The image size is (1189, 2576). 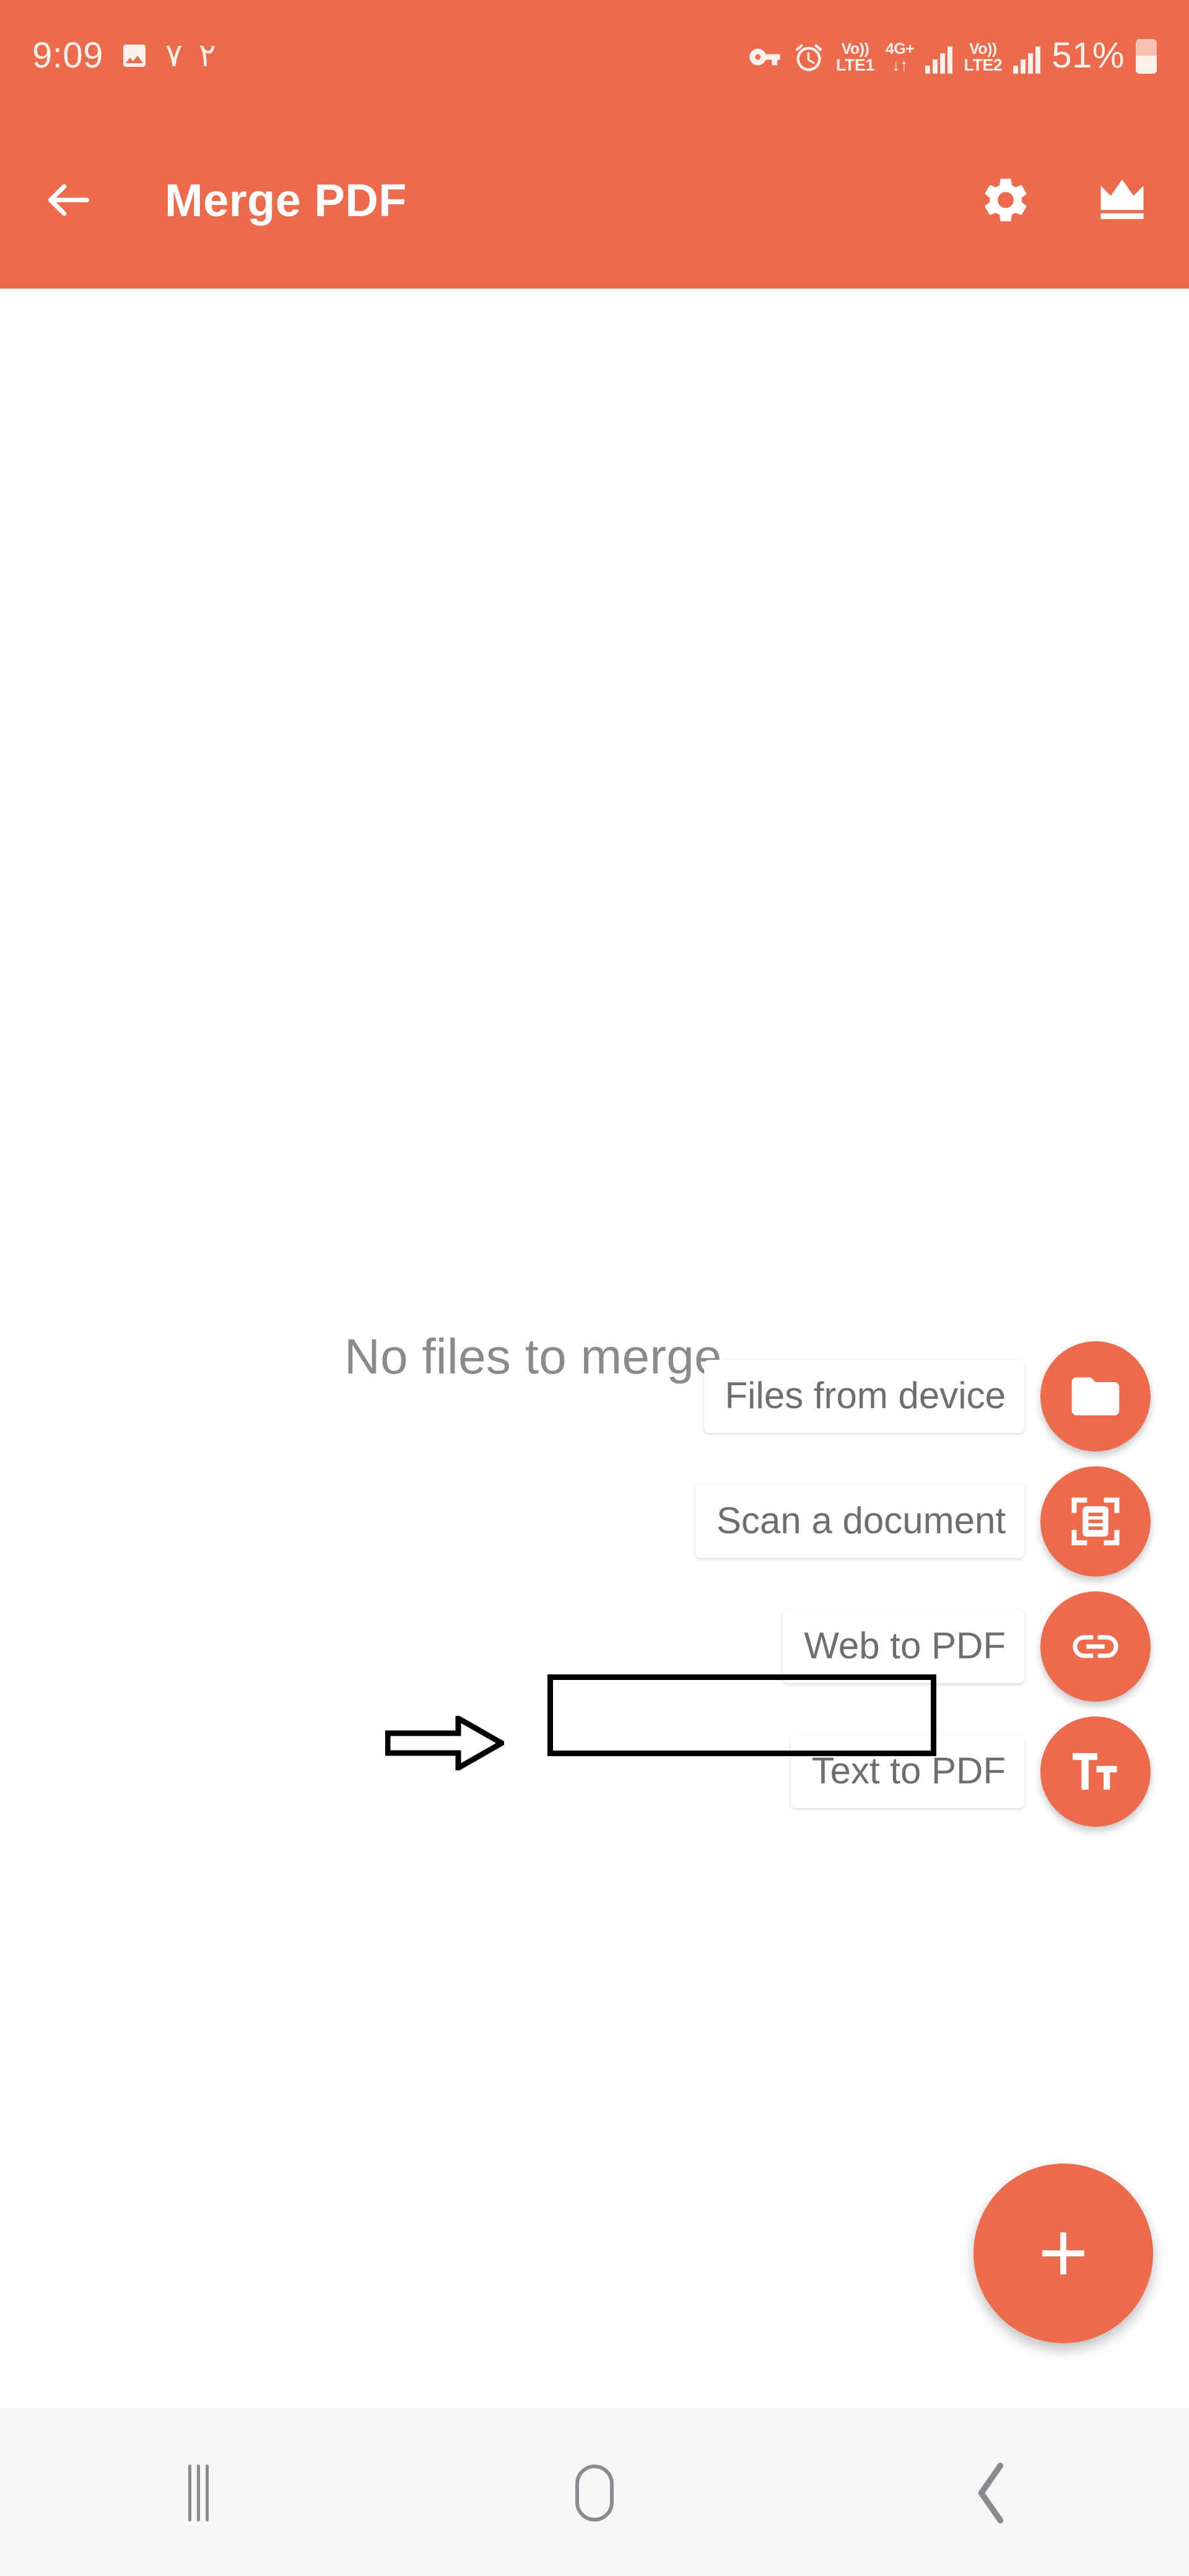 I want to click on sim1-network-indicator: Vo)) LTE1, so click(x=855, y=57).